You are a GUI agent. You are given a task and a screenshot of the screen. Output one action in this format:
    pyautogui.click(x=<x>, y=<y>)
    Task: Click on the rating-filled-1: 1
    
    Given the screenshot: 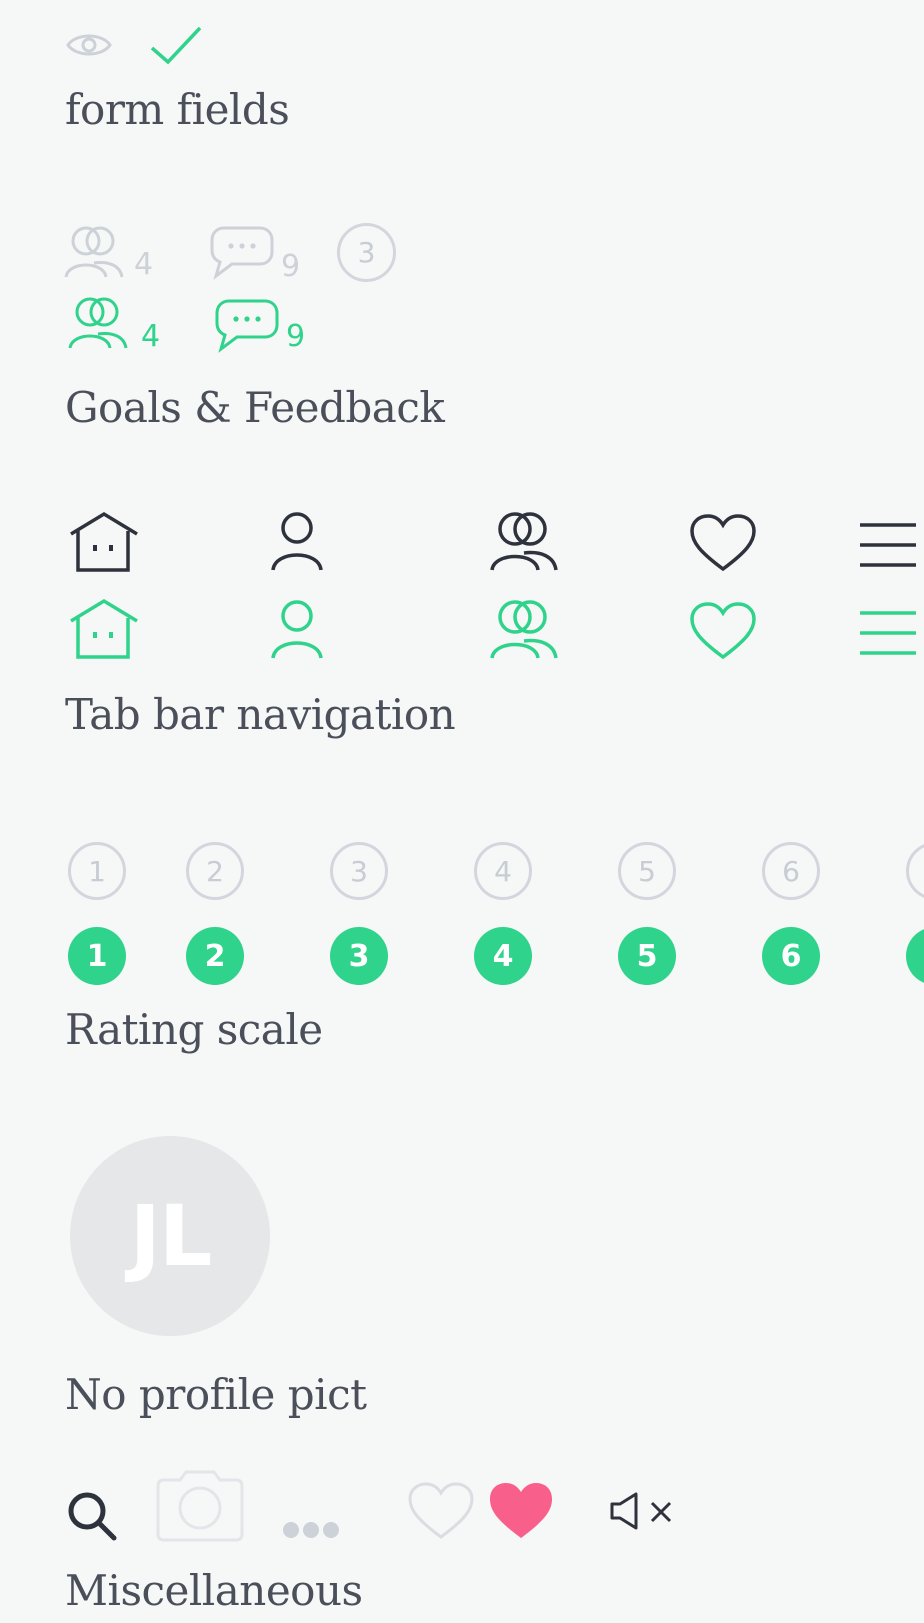 What is the action you would take?
    pyautogui.click(x=97, y=956)
    